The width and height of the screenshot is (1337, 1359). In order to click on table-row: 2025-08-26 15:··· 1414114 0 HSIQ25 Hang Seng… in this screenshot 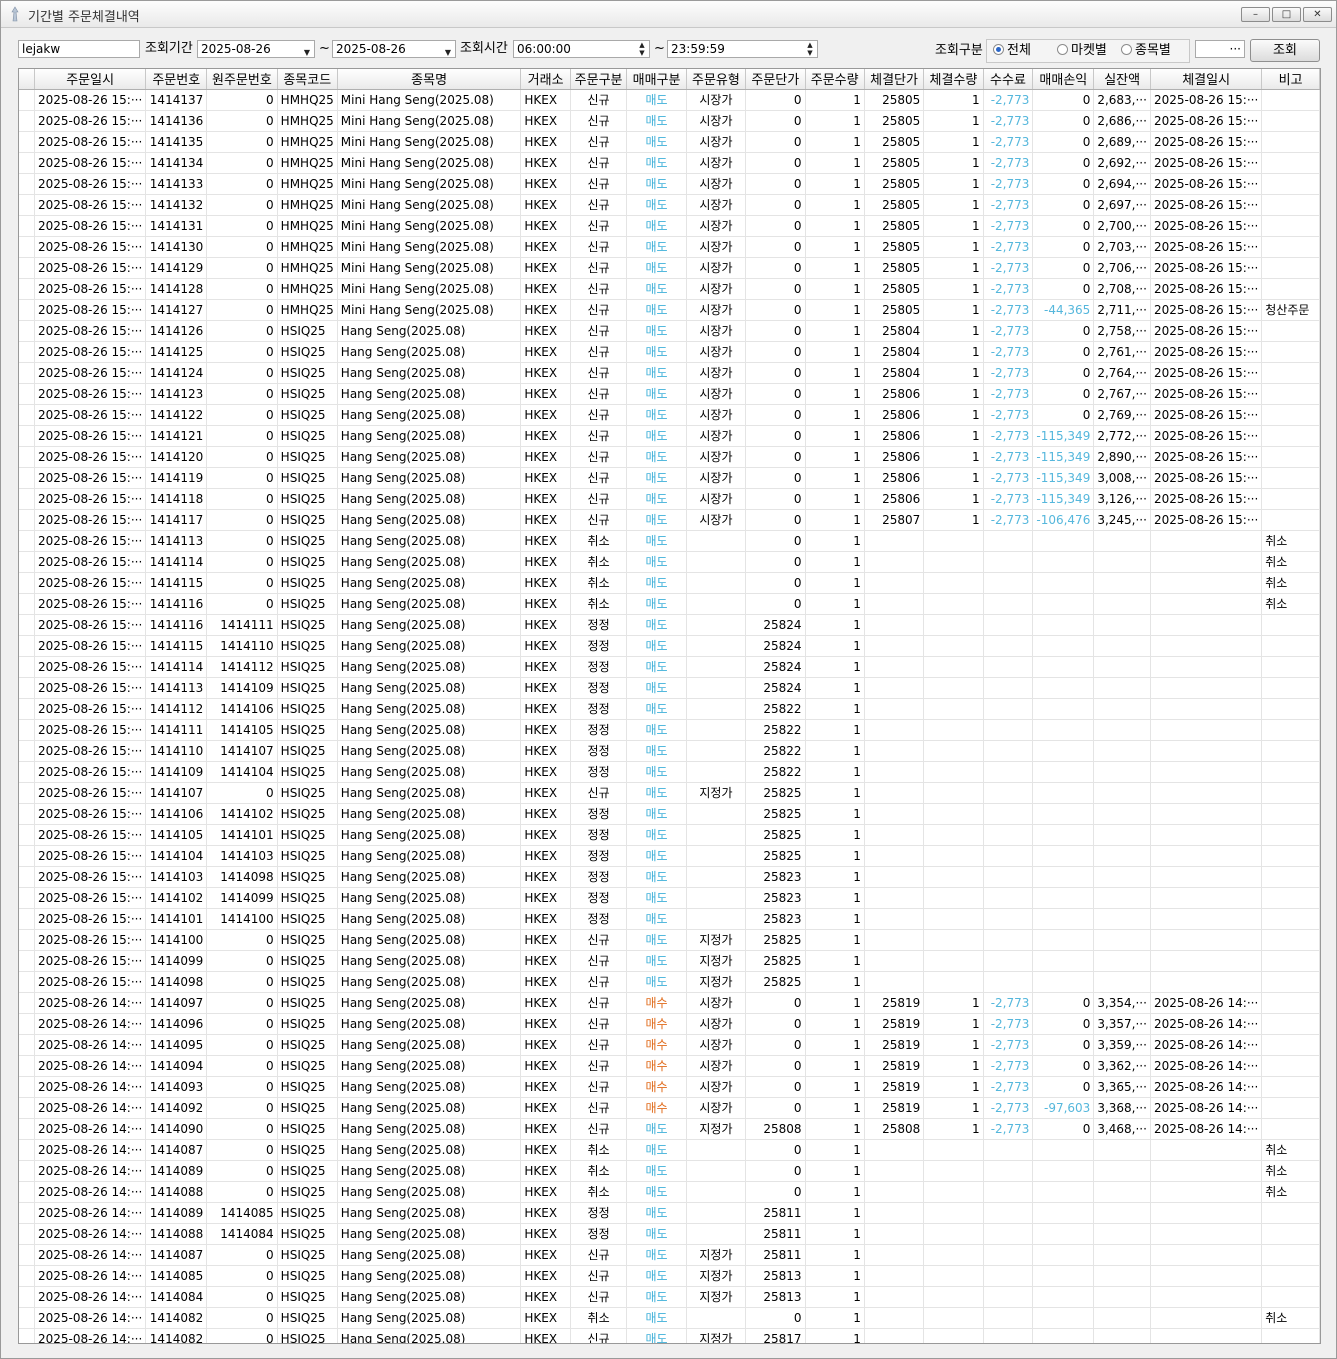, I will do `click(669, 562)`.